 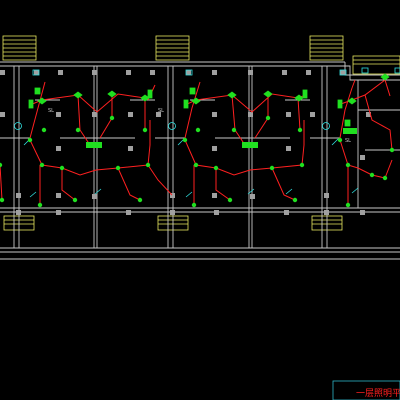 I want to click on unit-tag-3: SL, so click(x=348, y=141).